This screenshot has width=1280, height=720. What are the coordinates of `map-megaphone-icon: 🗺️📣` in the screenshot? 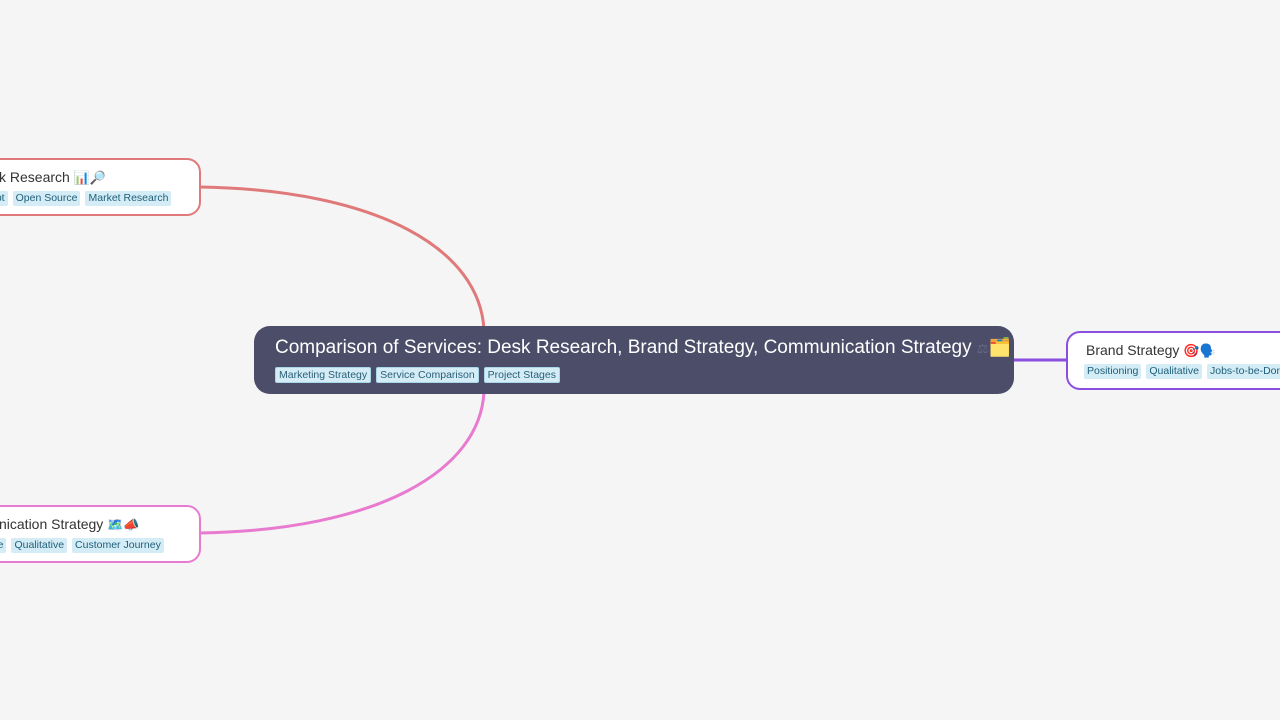 It's located at (123, 524).